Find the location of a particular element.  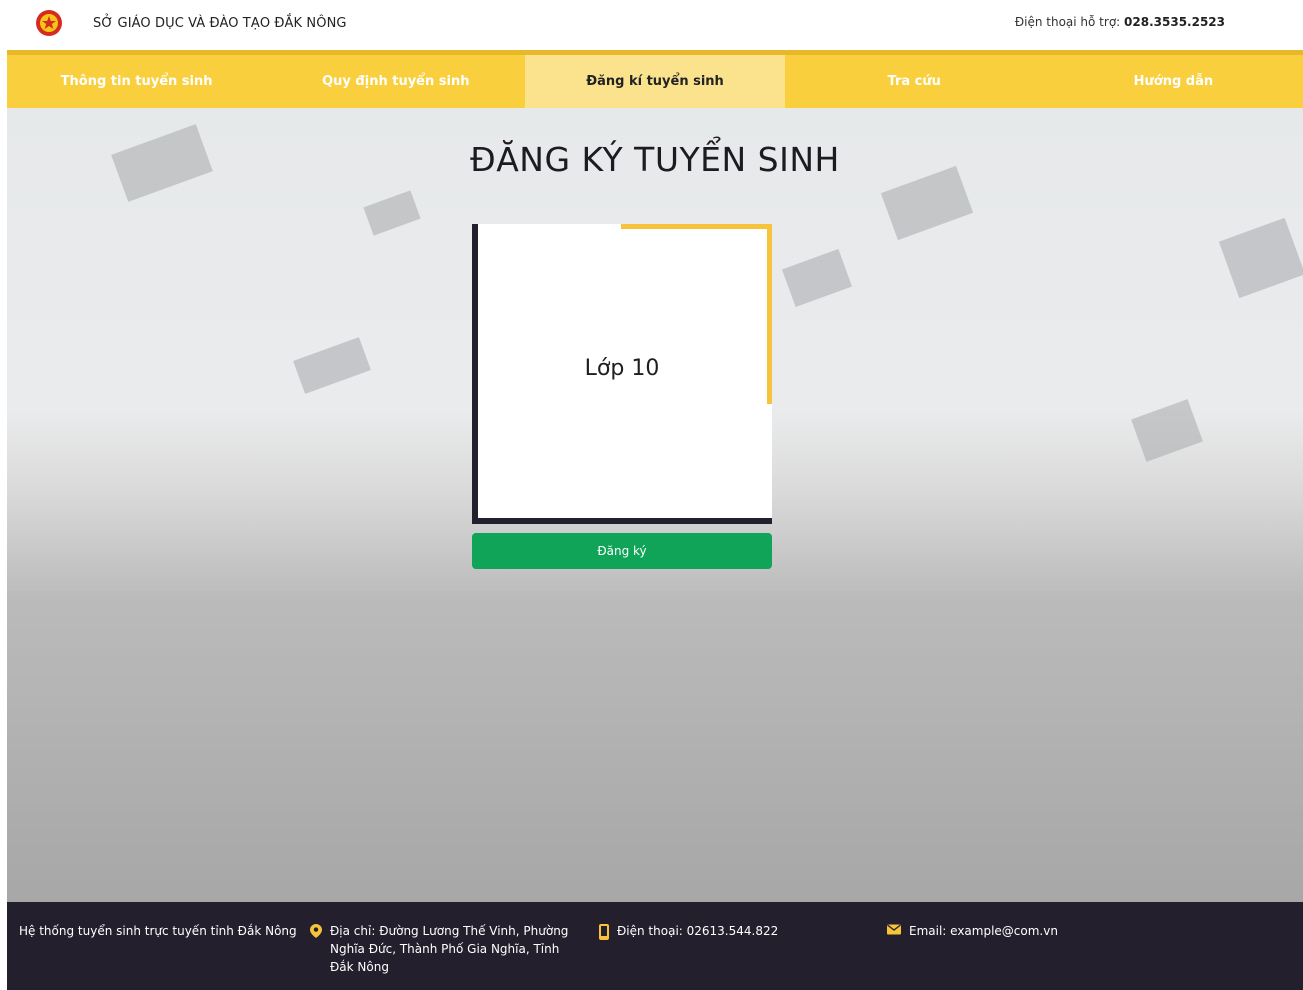

email-text: Email: example@com.vn is located at coordinates (983, 931).